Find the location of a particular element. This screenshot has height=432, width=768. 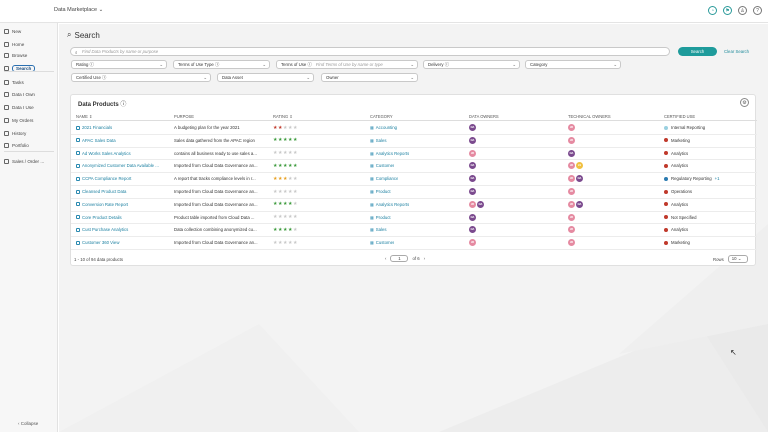

clear-search-link: Clear Search is located at coordinates (736, 51).